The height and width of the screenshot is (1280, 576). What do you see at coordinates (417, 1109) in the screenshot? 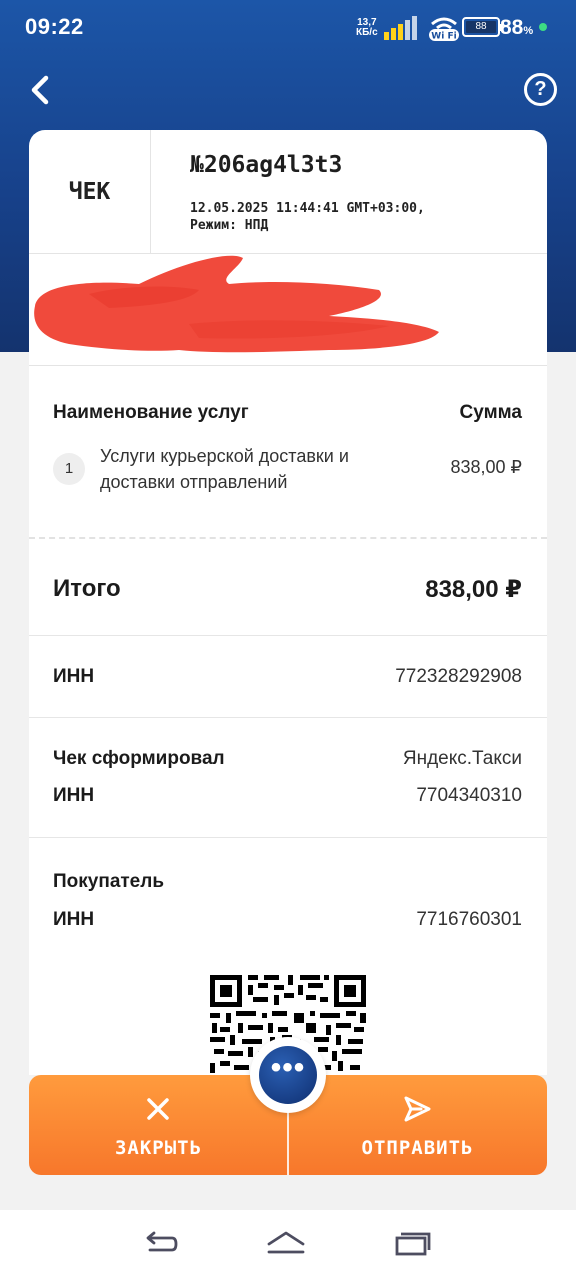
I see `send-icon` at bounding box center [417, 1109].